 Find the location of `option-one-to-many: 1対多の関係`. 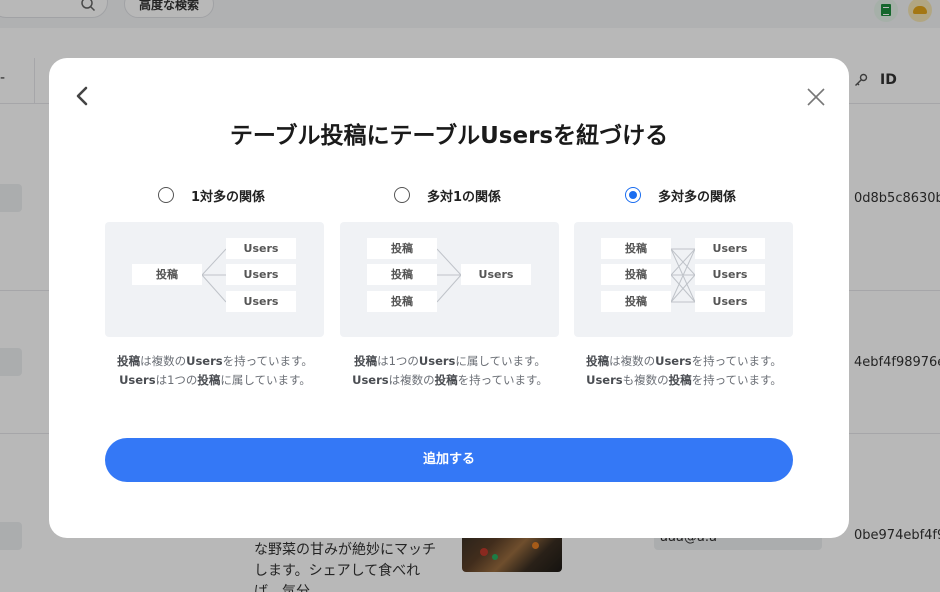

option-one-to-many: 1対多の関係 is located at coordinates (211, 195).